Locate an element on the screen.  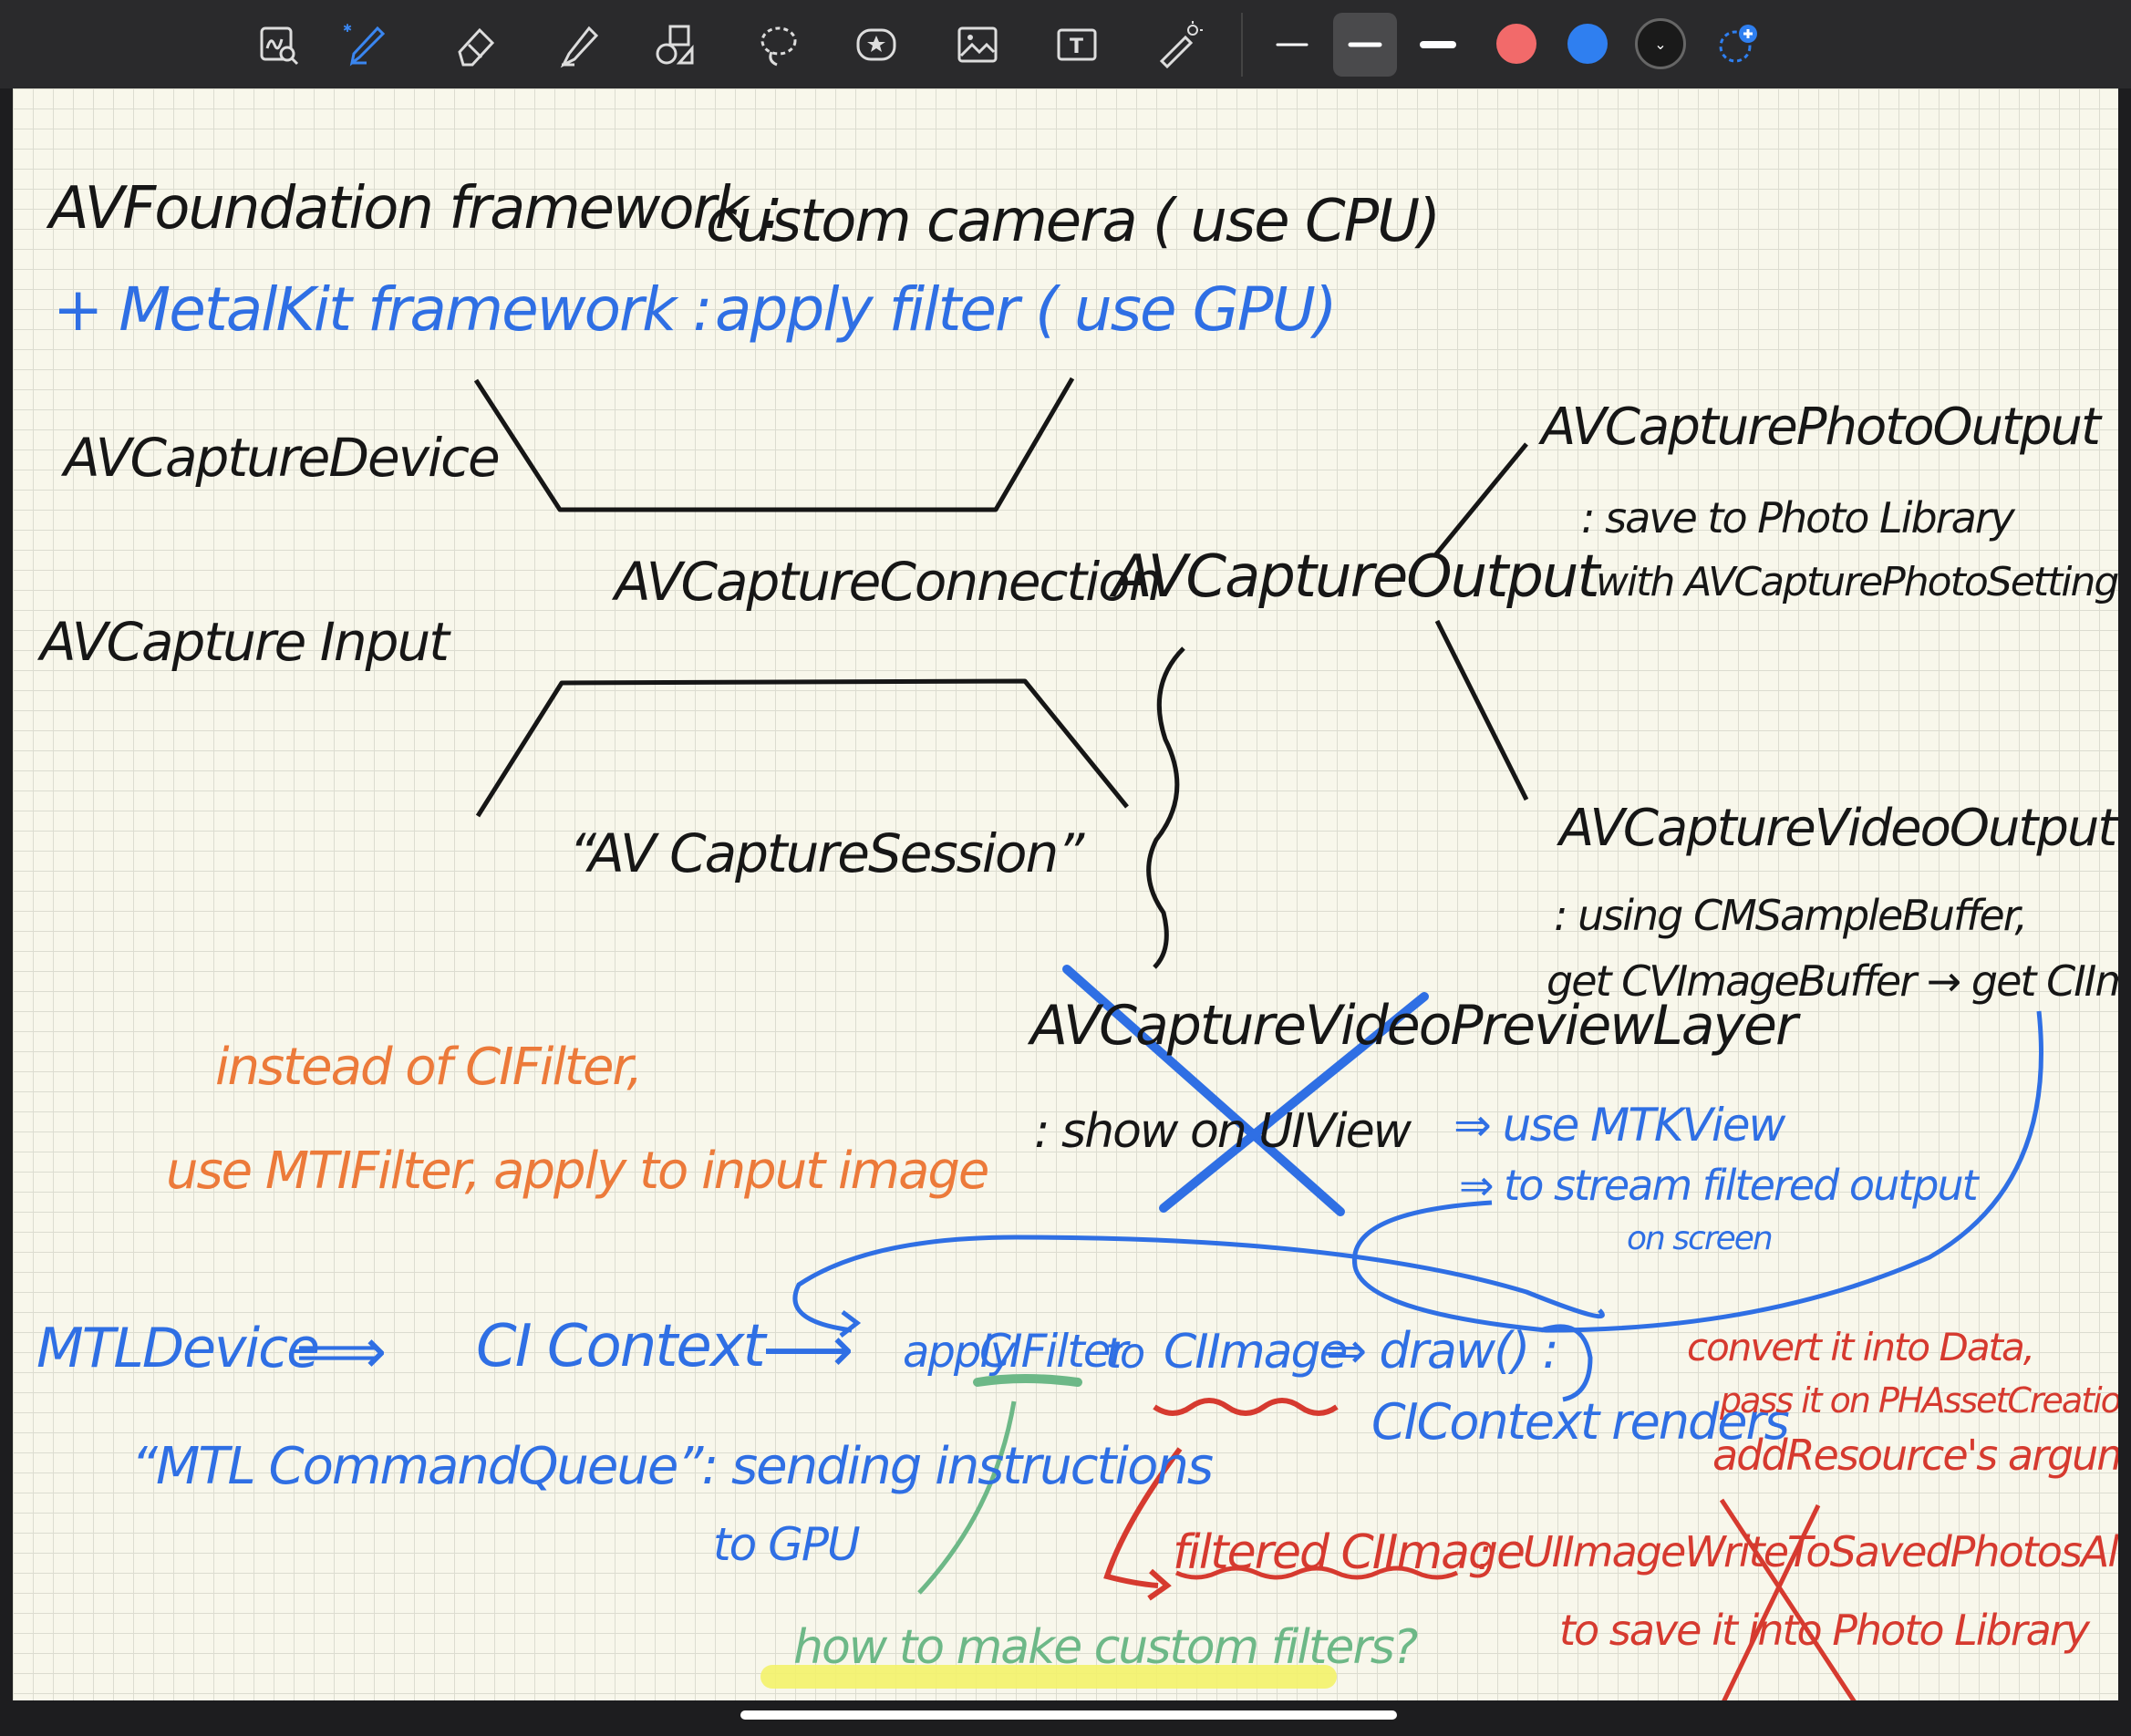
uiimage-write: UIImageWriteToSavedPhotosAlbum is located at coordinates (1820, 1551).